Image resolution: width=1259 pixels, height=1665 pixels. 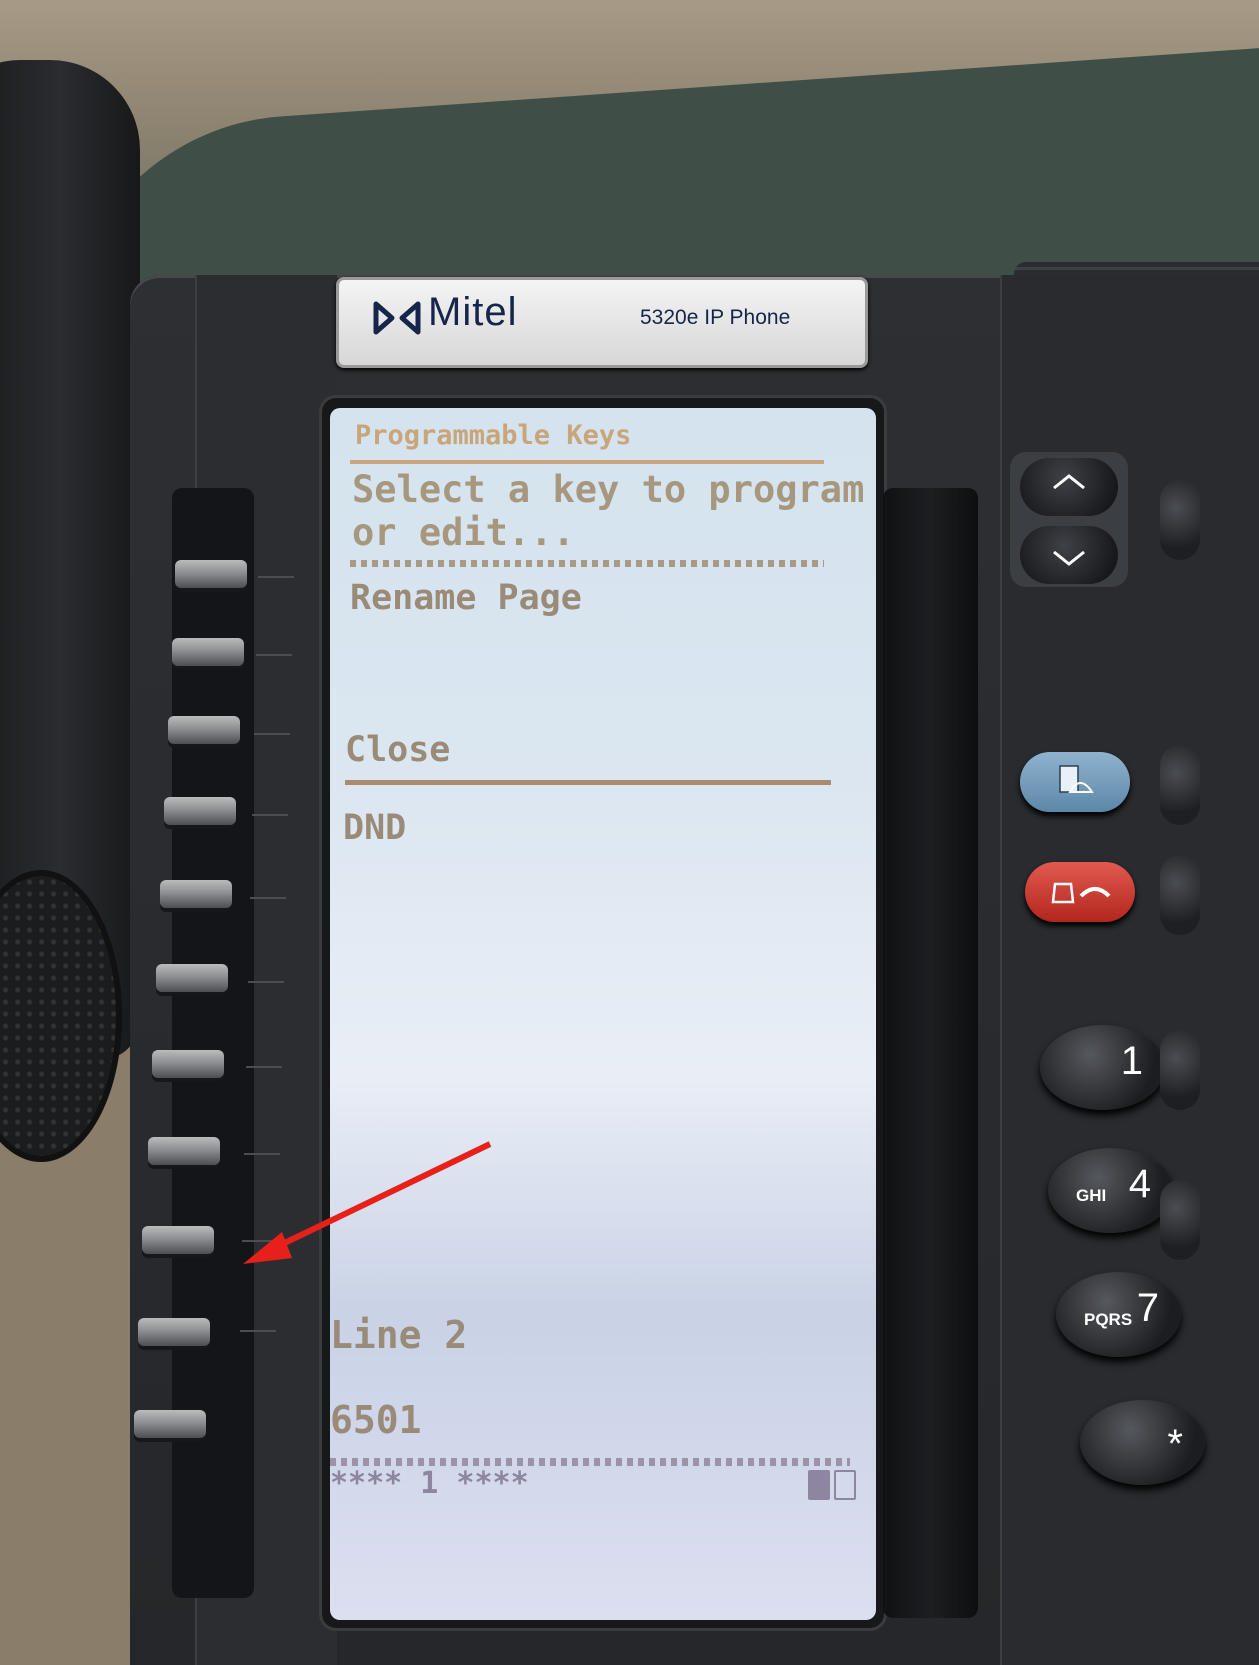 I want to click on dial-key-4: GHI 4, so click(x=1110, y=1190).